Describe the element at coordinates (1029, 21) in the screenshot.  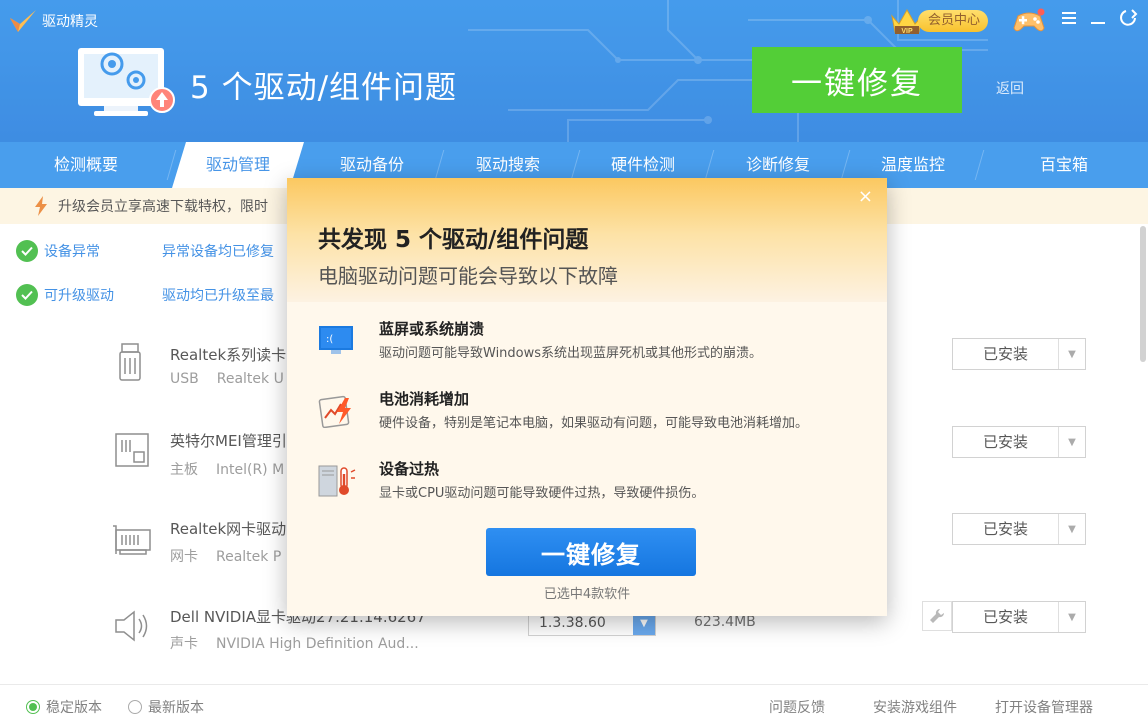
I see `gamepad-icon` at that location.